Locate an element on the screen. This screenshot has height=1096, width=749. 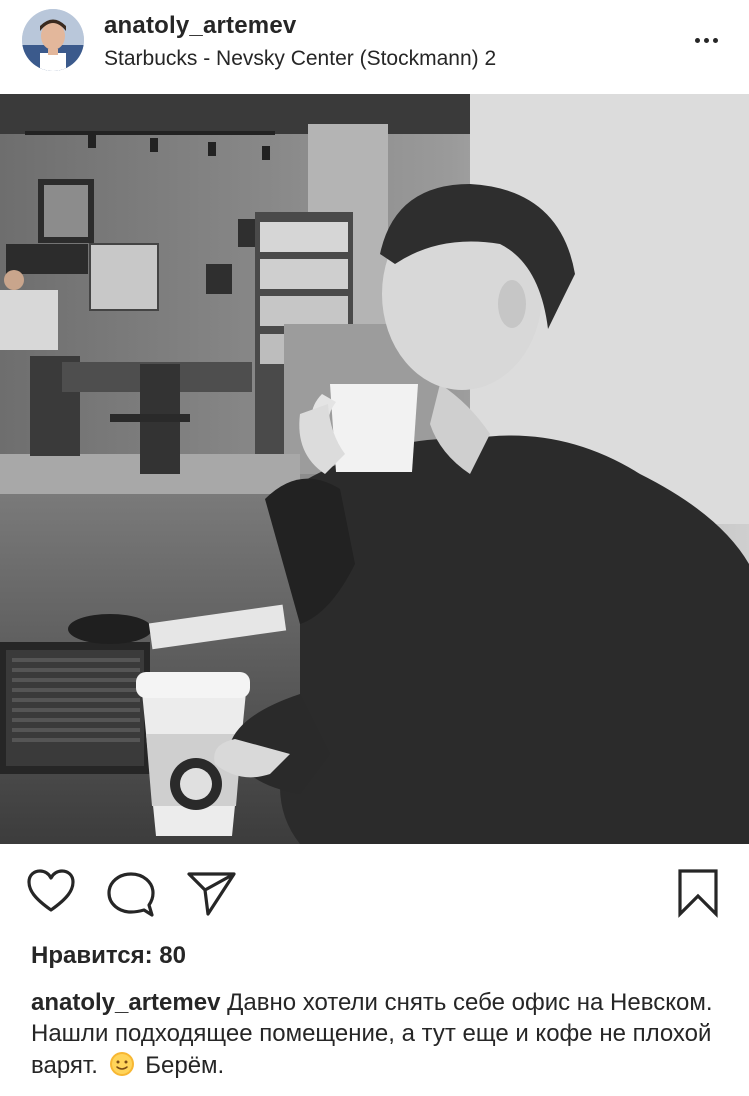
caption-text-end: Берём. is located at coordinates (185, 1065).